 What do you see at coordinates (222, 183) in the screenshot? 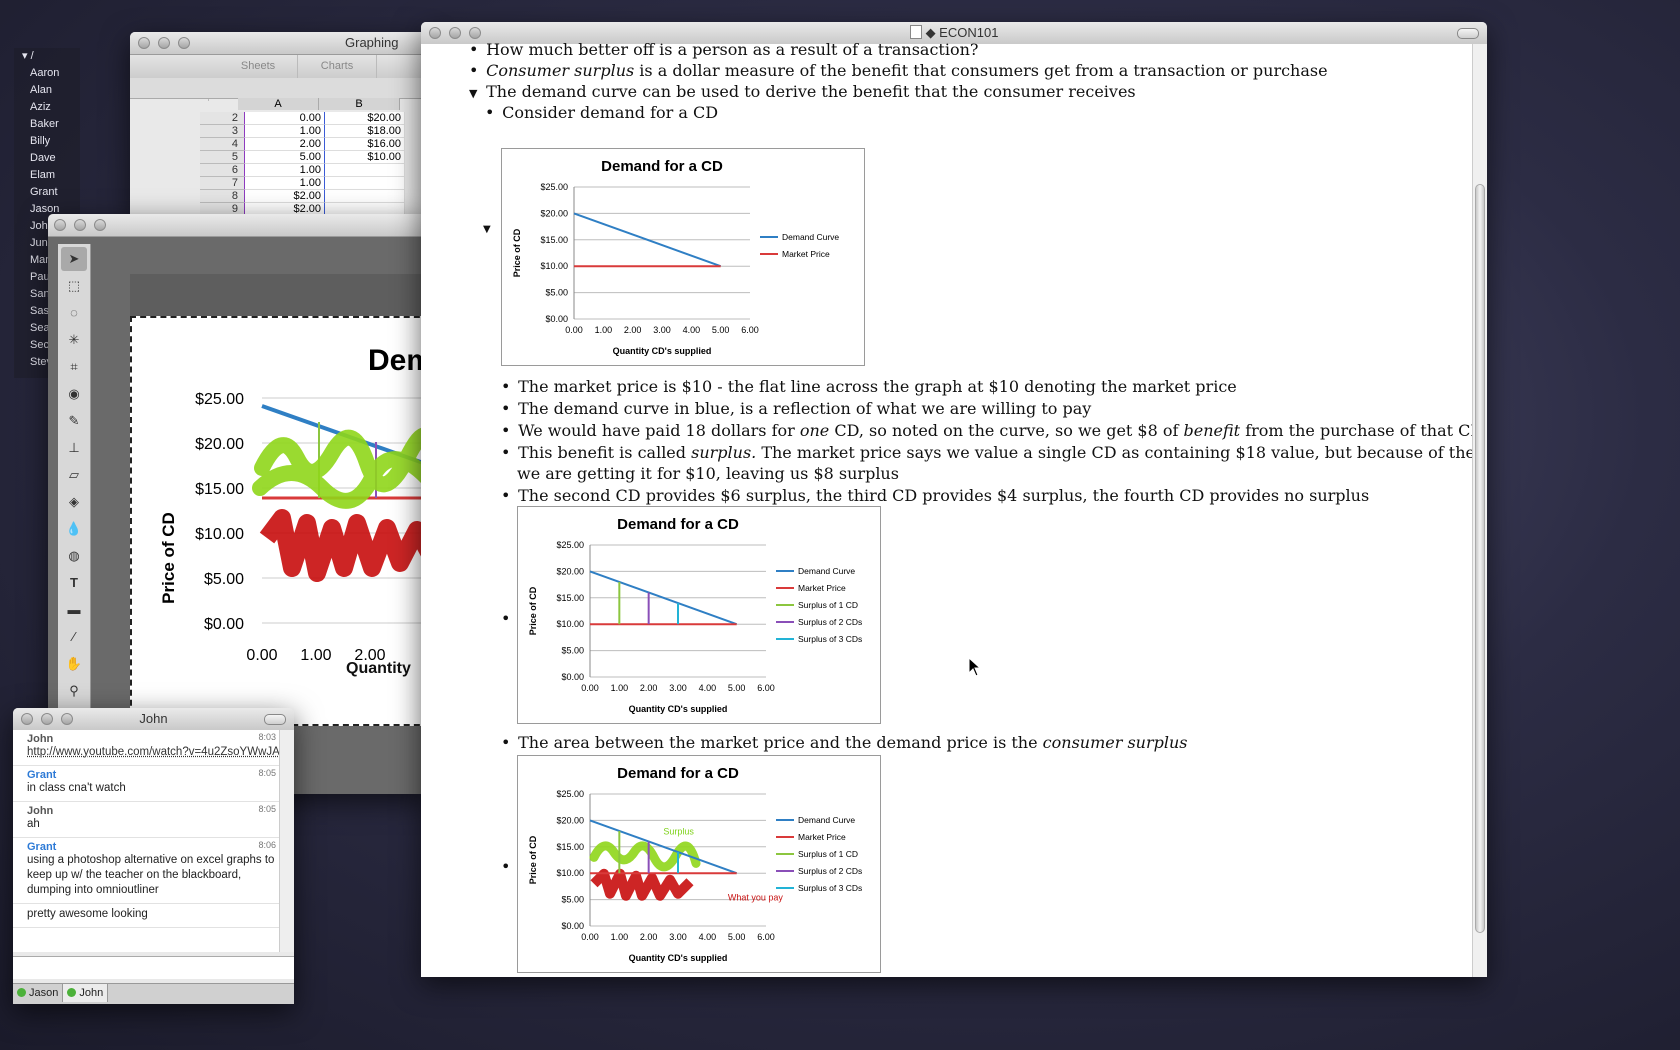
I see `row-number: 7` at bounding box center [222, 183].